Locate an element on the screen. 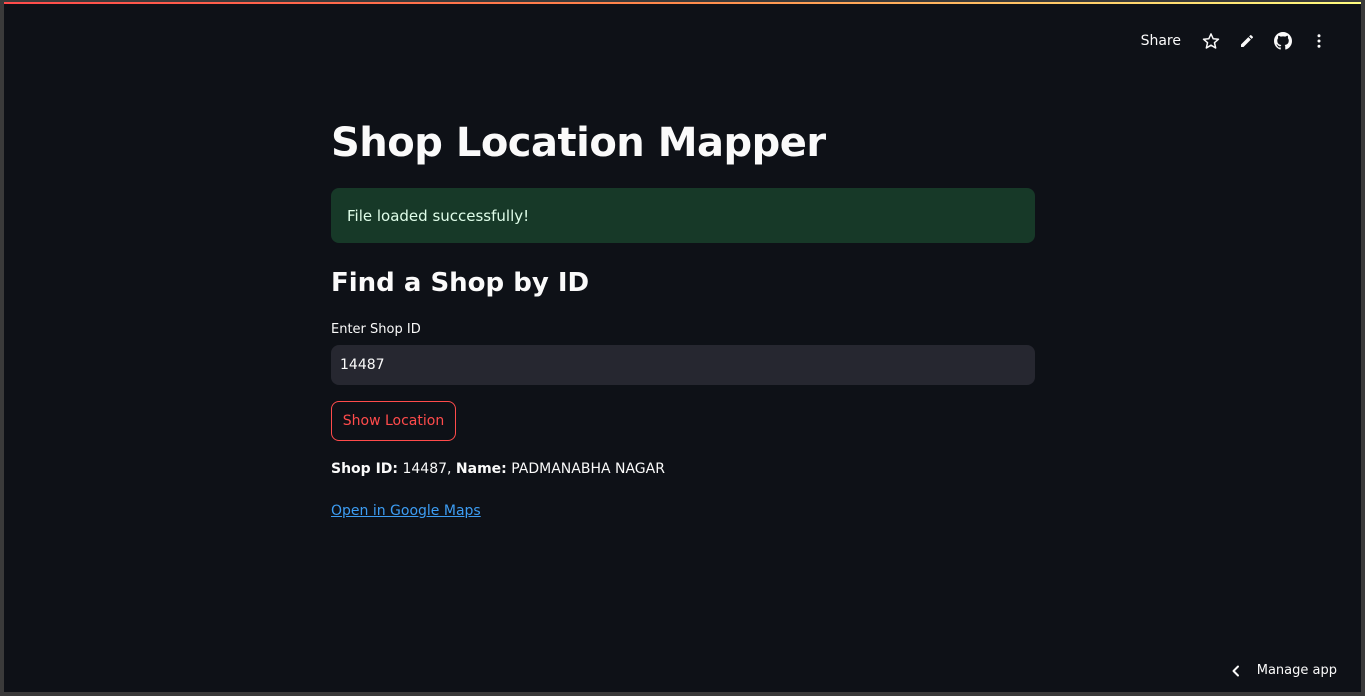 Image resolution: width=1365 pixels, height=696 pixels. shop-id-input-container is located at coordinates (683, 365).